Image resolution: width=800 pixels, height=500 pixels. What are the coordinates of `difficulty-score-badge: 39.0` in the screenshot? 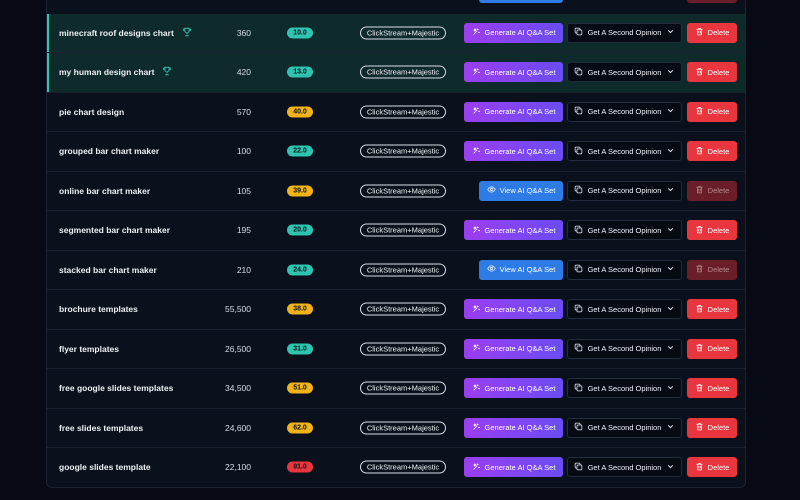 It's located at (300, 191).